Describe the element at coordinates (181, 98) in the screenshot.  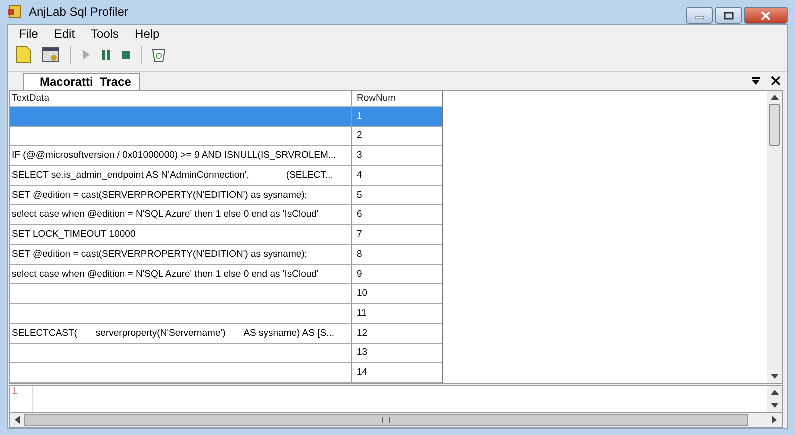
I see `column-header: TextData` at that location.